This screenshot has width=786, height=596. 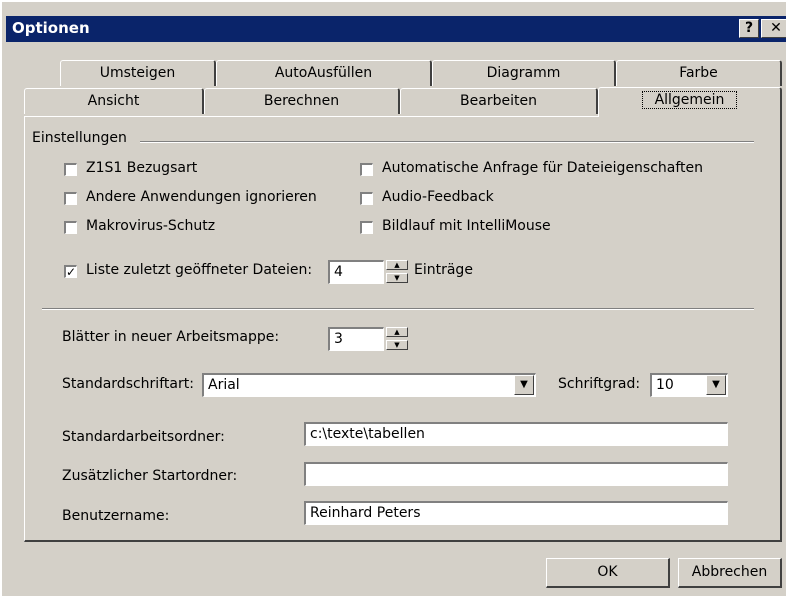 I want to click on checkbox-intellimouse, so click(x=366, y=227).